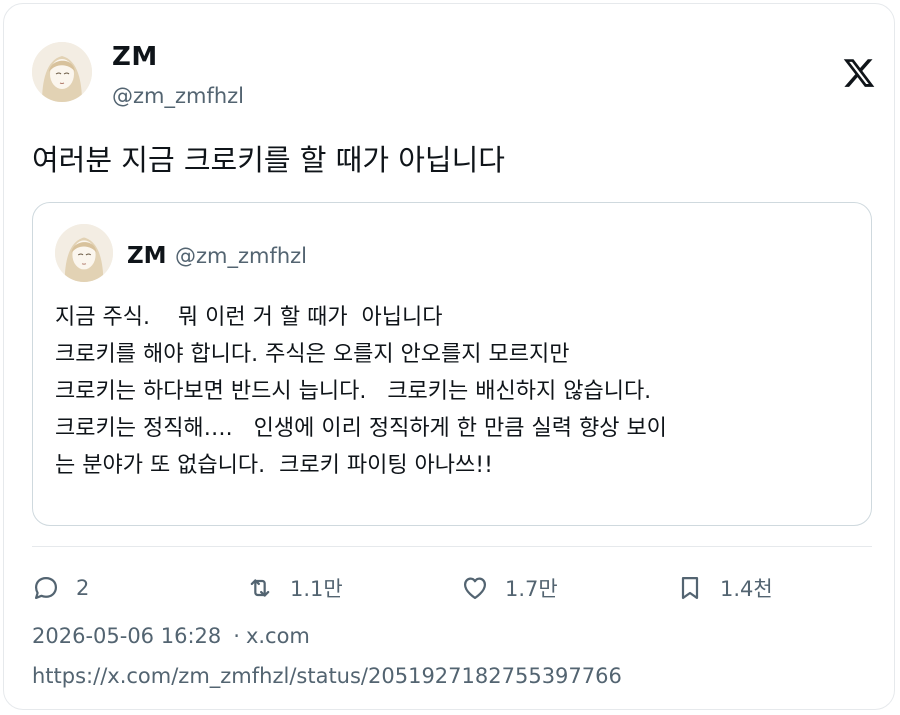 This screenshot has width=900, height=715. I want to click on bookmark-button: 1.4천, so click(724, 588).